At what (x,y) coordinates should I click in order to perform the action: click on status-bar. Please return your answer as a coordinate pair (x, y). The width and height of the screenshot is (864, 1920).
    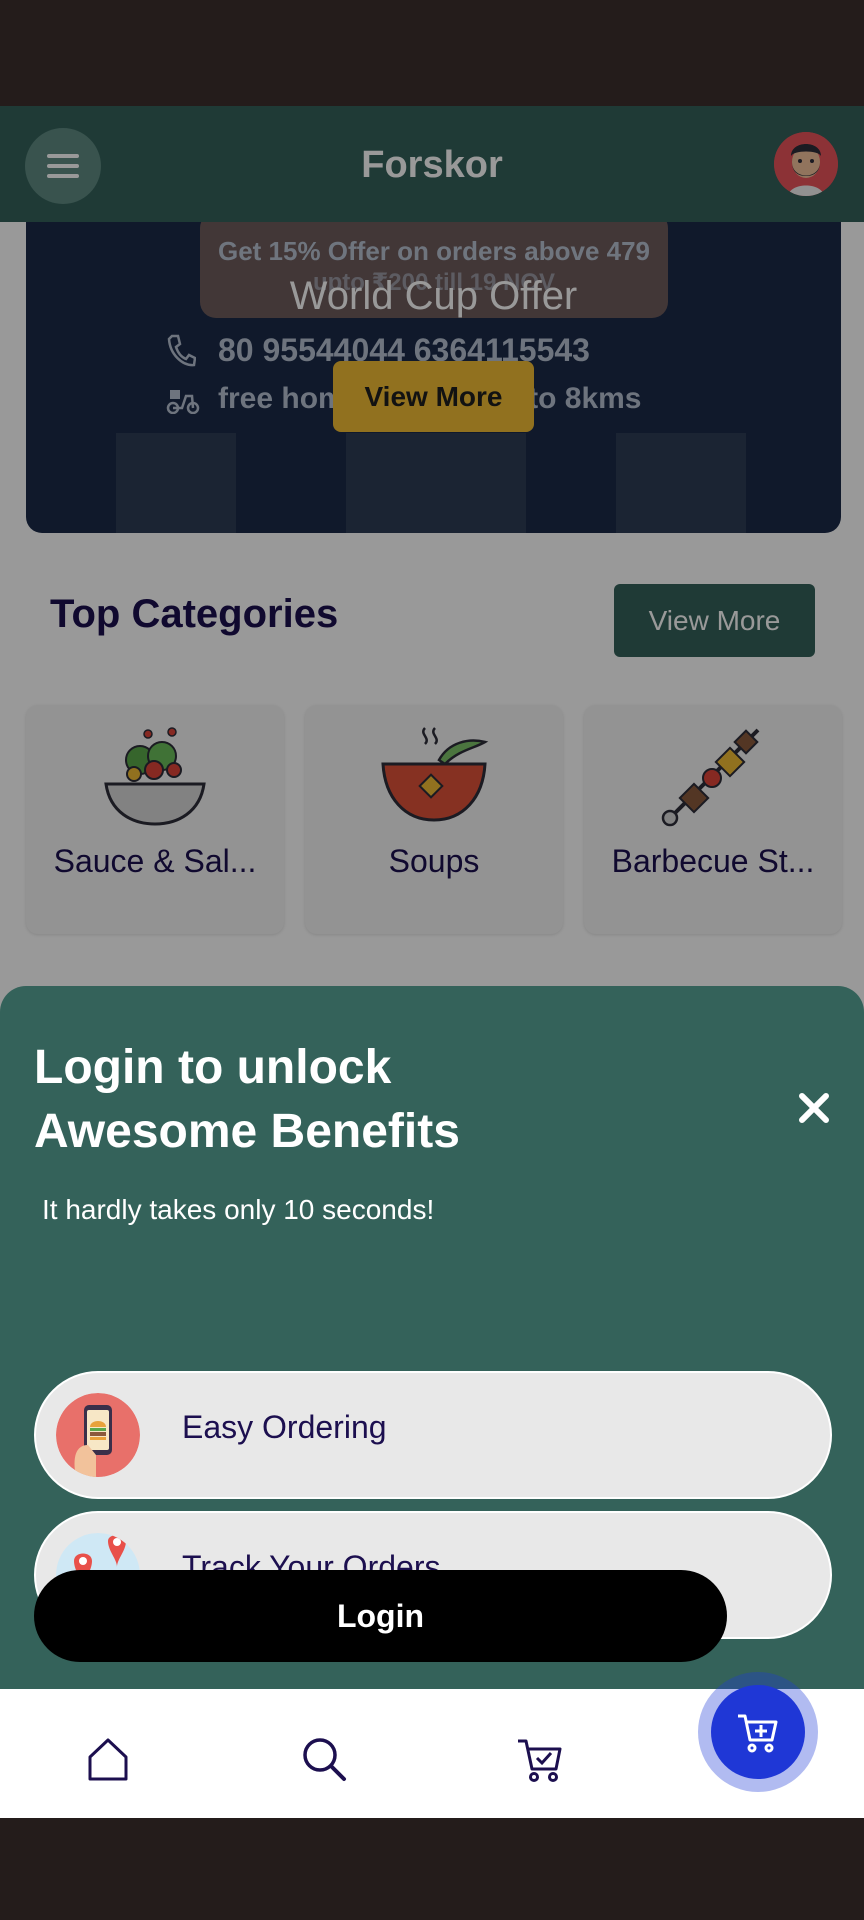
    Looking at the image, I should click on (432, 53).